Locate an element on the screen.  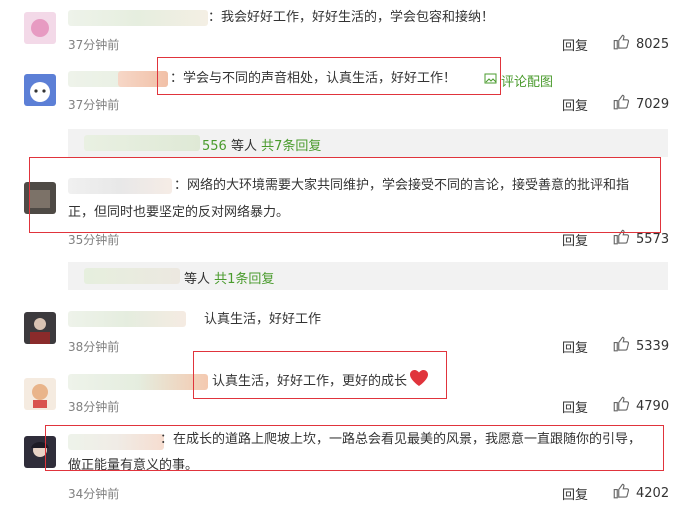
like-button: 7029 is located at coordinates (640, 104).